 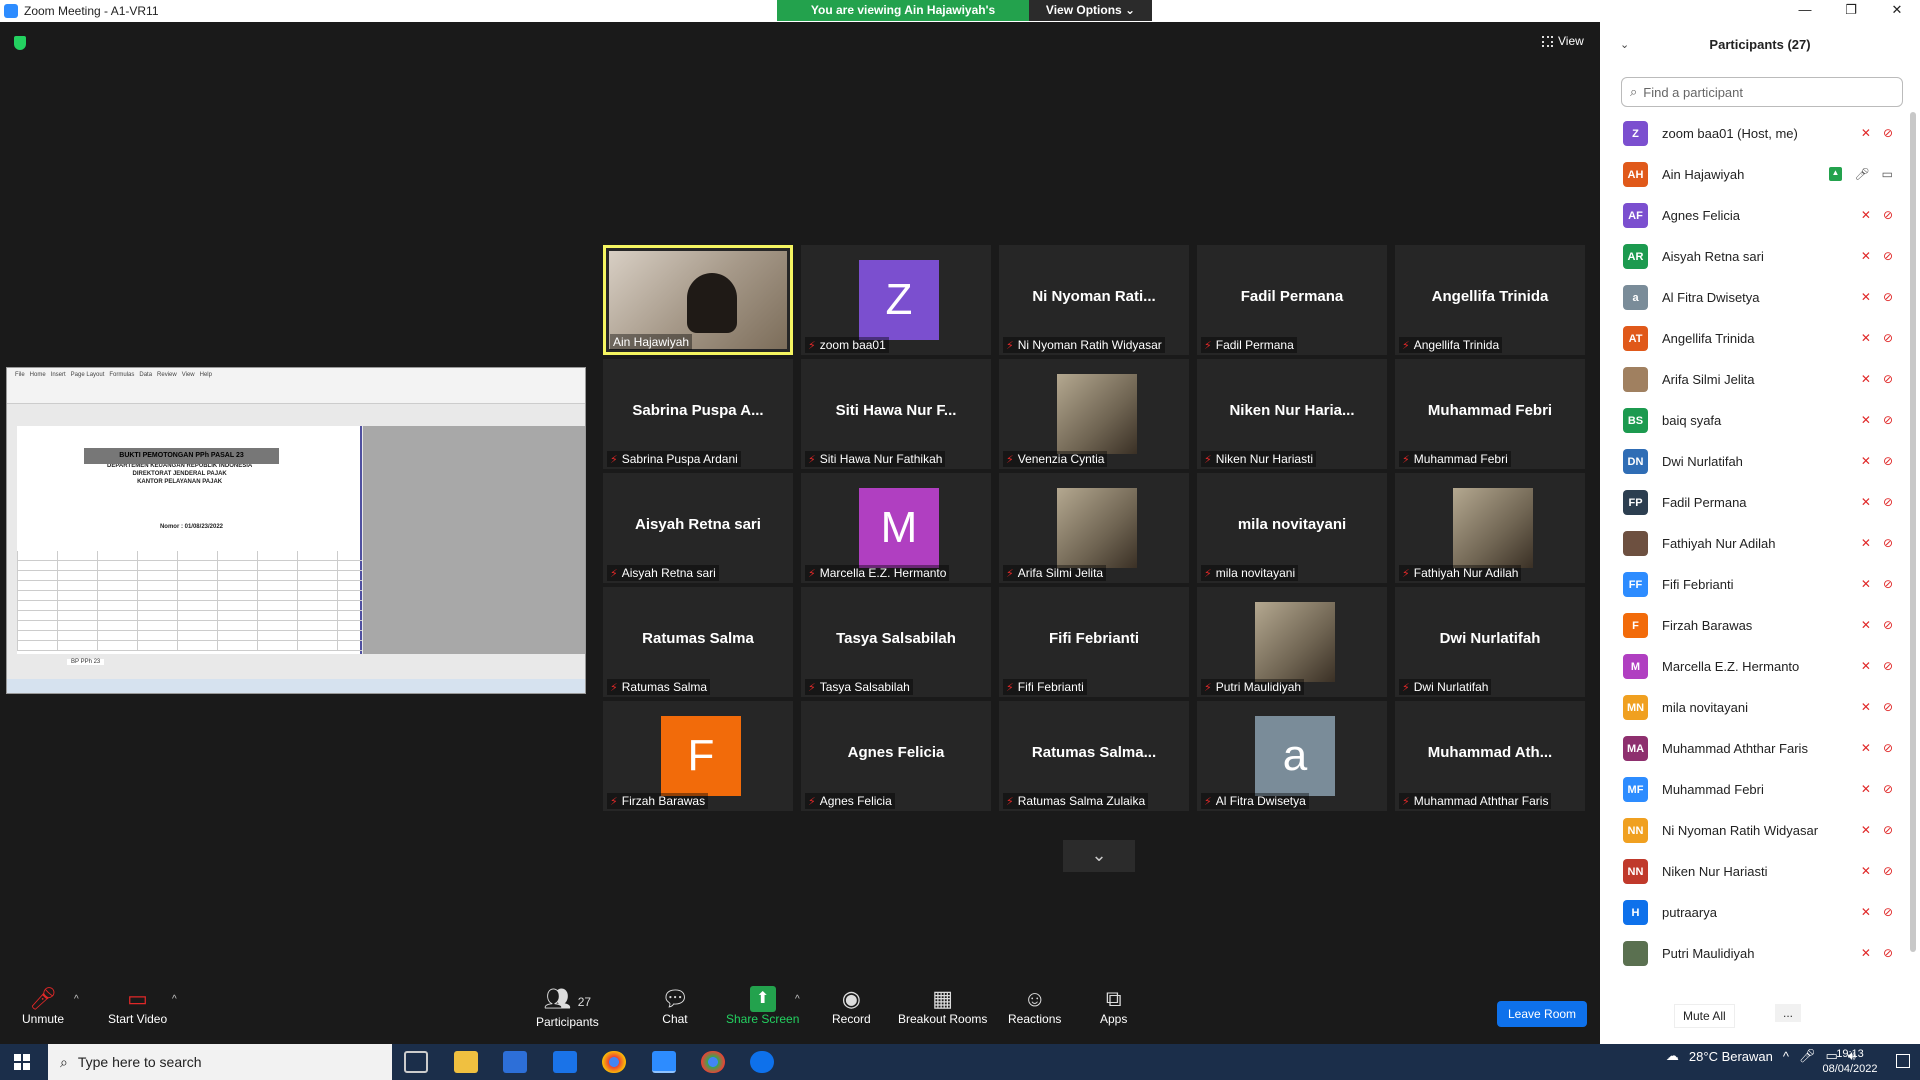 What do you see at coordinates (1752, 461) in the screenshot?
I see `participant-row: DN Dwi Nurlatifah ✕ ⊘` at bounding box center [1752, 461].